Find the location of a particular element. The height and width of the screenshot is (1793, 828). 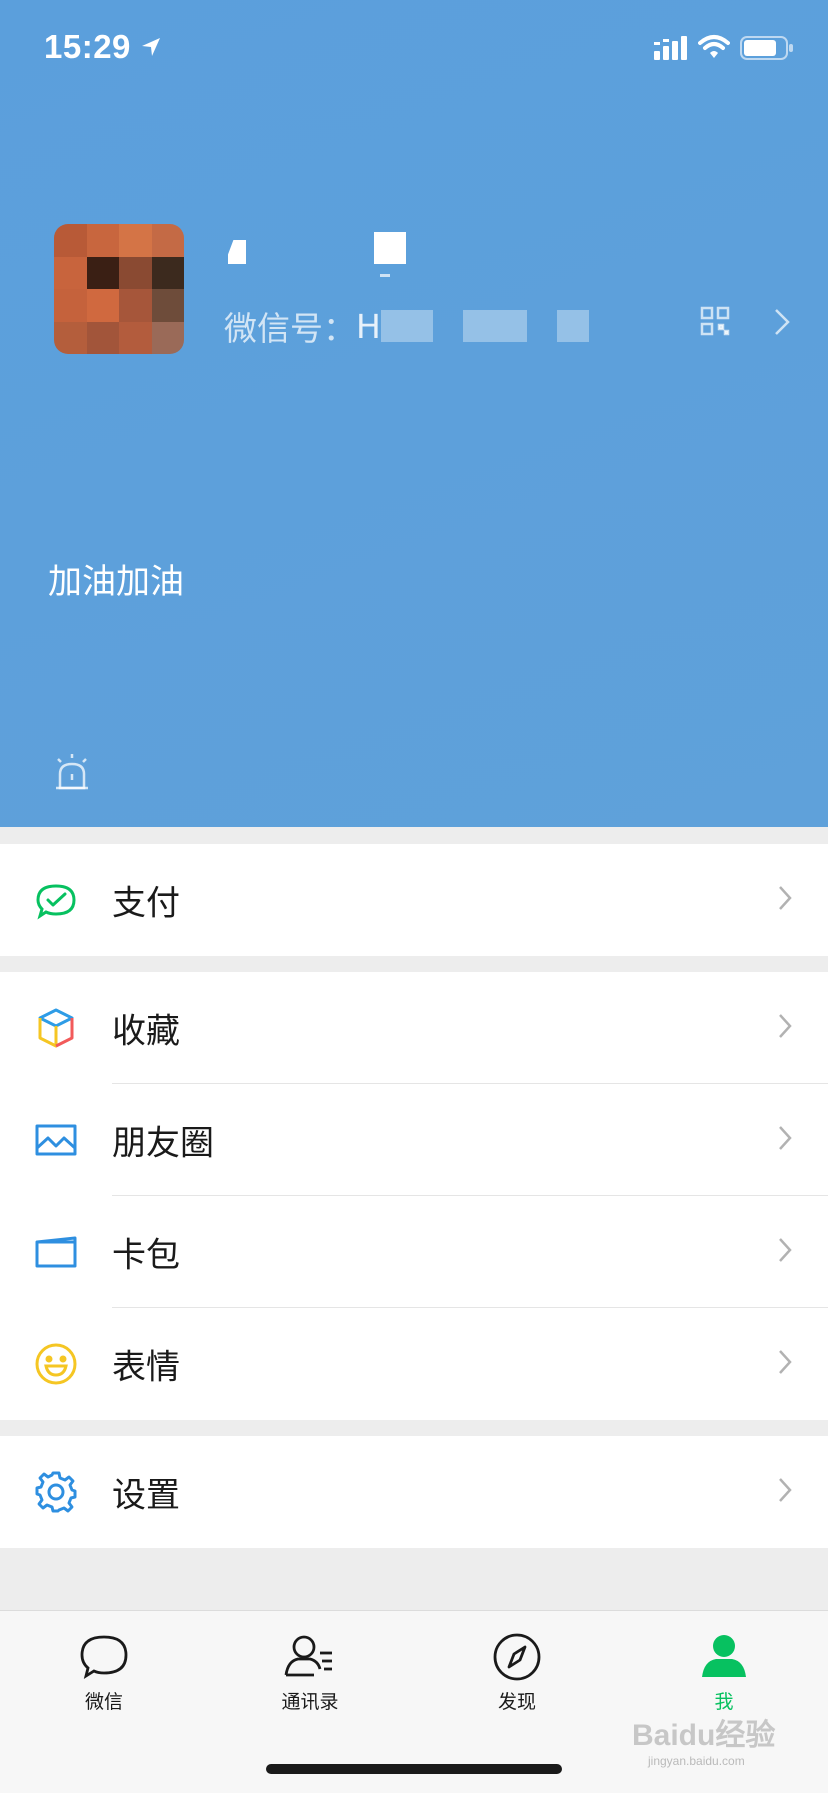

cards-wallet-icon is located at coordinates (56, 1252).